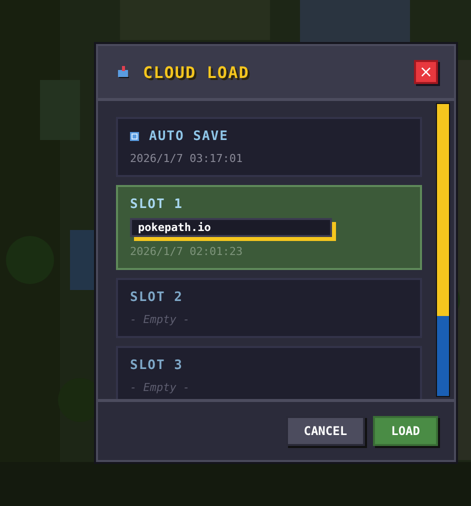 This screenshot has height=506, width=471. I want to click on close-button: ×, so click(426, 72).